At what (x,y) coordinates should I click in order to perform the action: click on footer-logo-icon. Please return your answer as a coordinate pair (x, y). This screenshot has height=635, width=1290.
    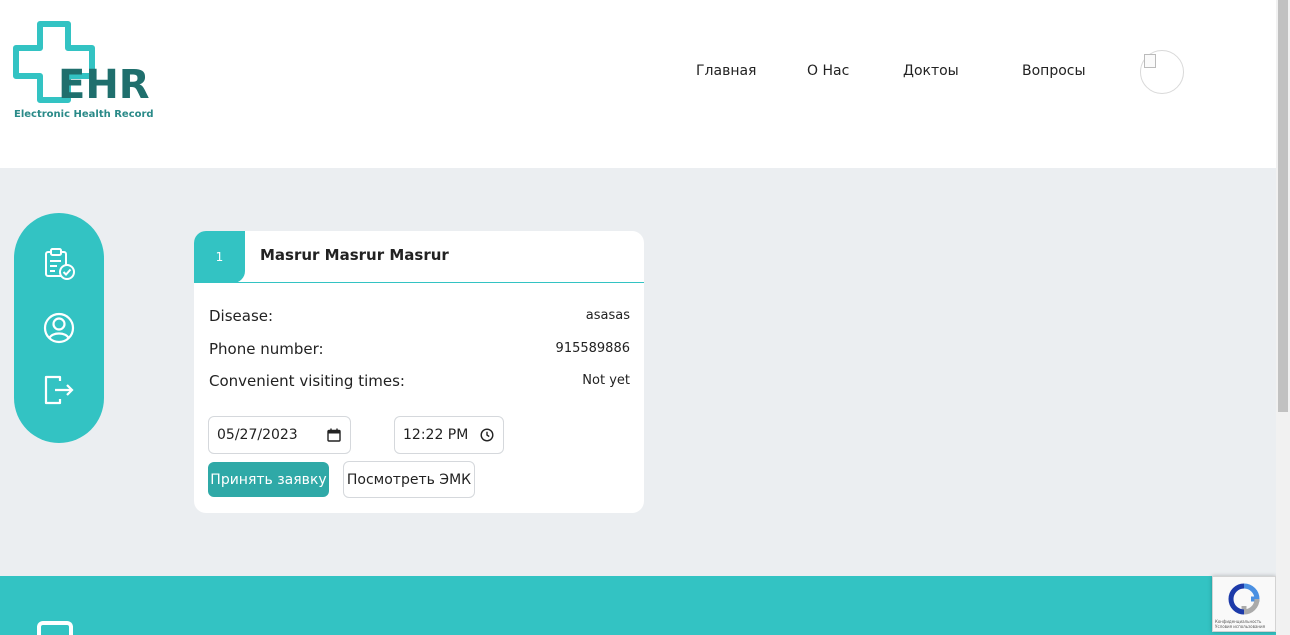
    Looking at the image, I should click on (55, 628).